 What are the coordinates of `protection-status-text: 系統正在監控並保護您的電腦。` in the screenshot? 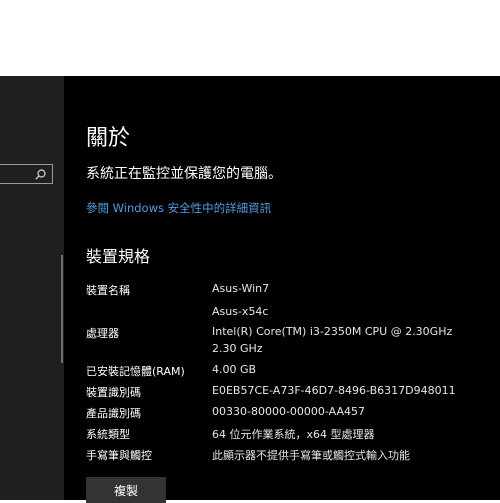 It's located at (184, 174).